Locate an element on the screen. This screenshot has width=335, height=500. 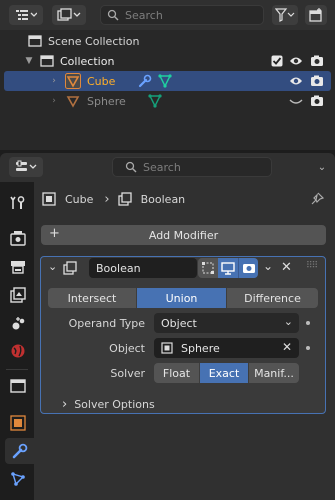
properties-search-input: Search is located at coordinates (192, 167).